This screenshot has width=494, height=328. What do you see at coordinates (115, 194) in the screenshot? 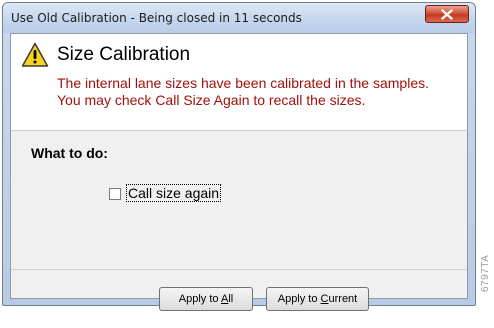
I see `call-size-again-checkbox` at bounding box center [115, 194].